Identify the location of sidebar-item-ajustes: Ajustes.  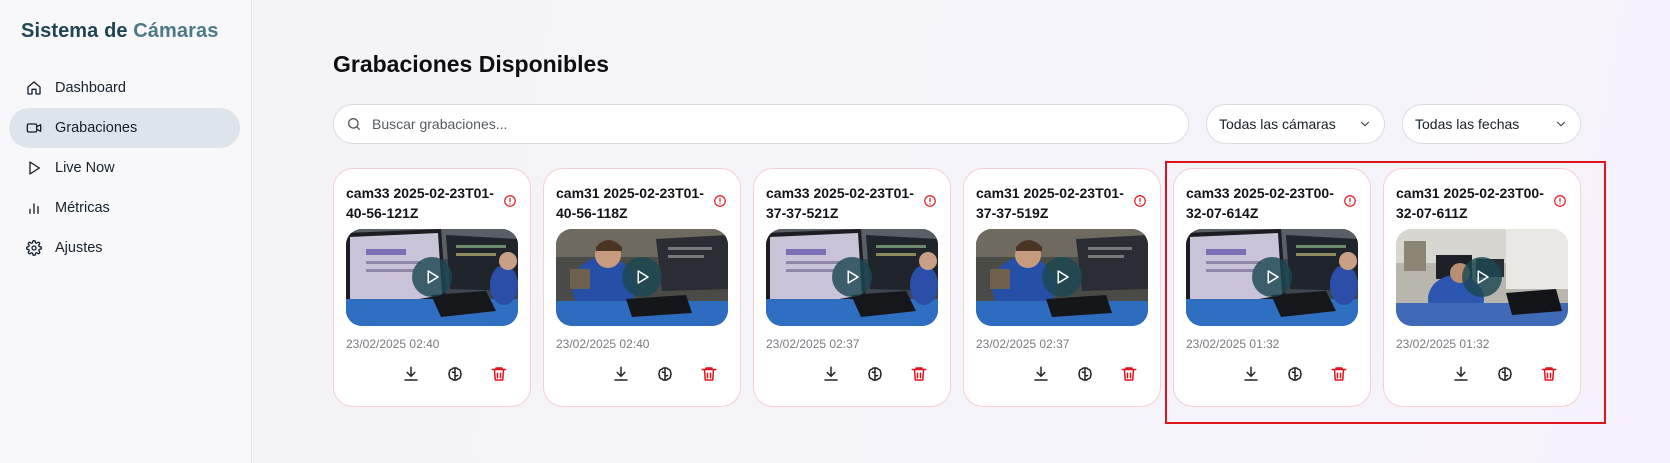
(124, 248).